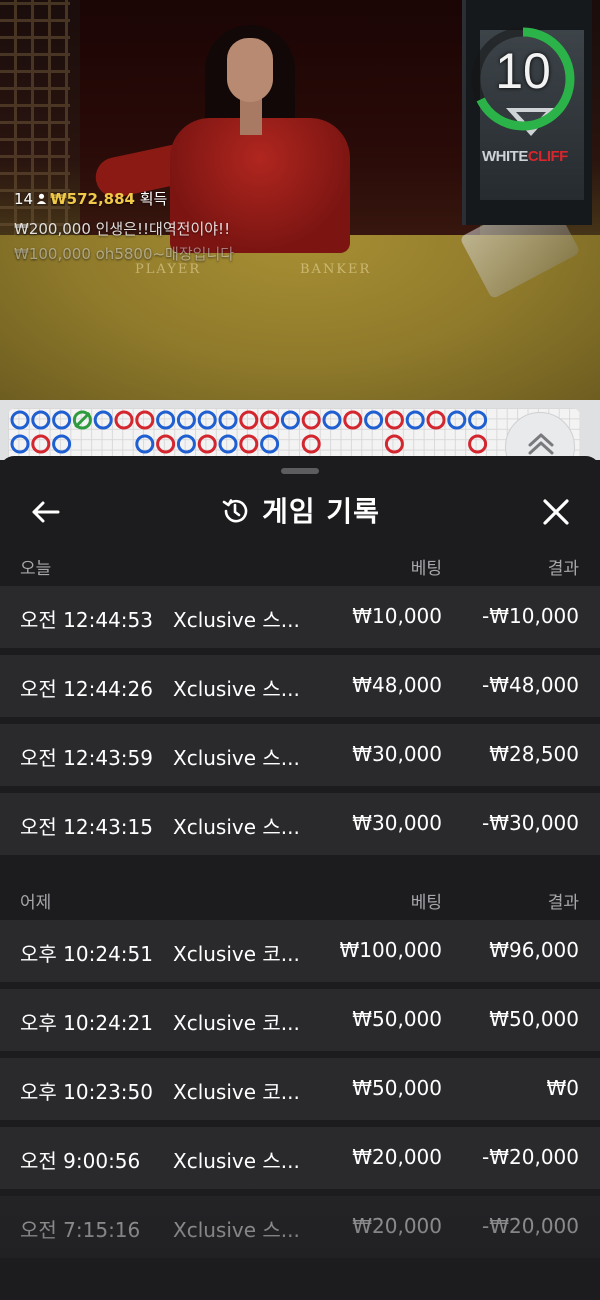 The height and width of the screenshot is (1300, 600). What do you see at coordinates (336, 269) in the screenshot?
I see `table-label-banker: BANKER` at bounding box center [336, 269].